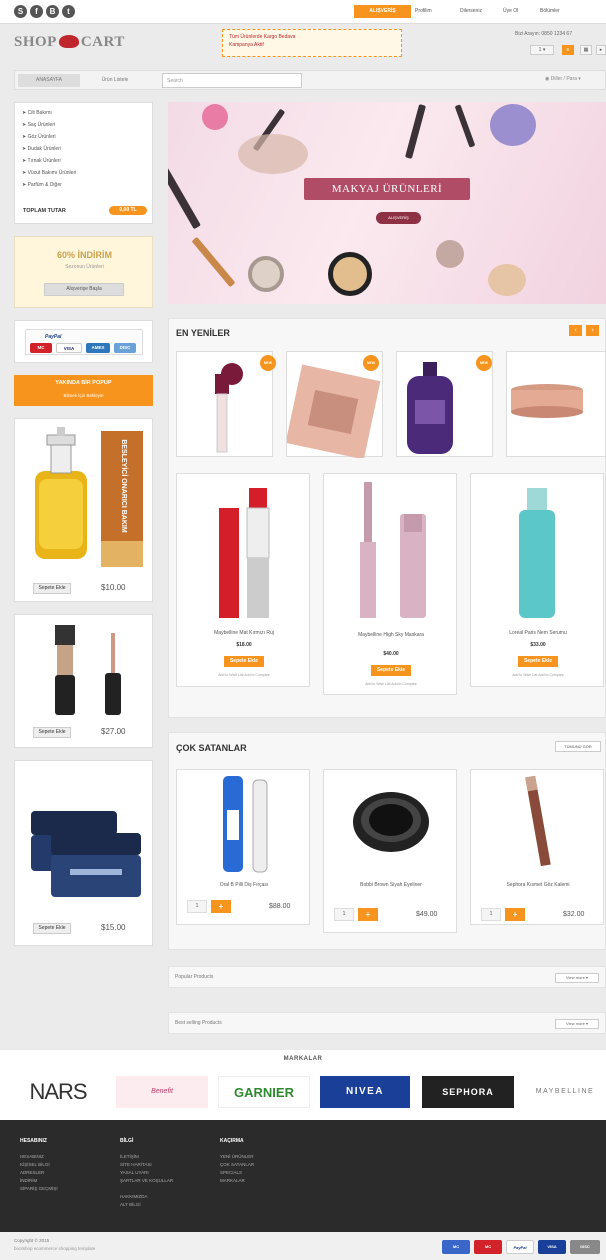  I want to click on skype-icon: S, so click(20, 11).